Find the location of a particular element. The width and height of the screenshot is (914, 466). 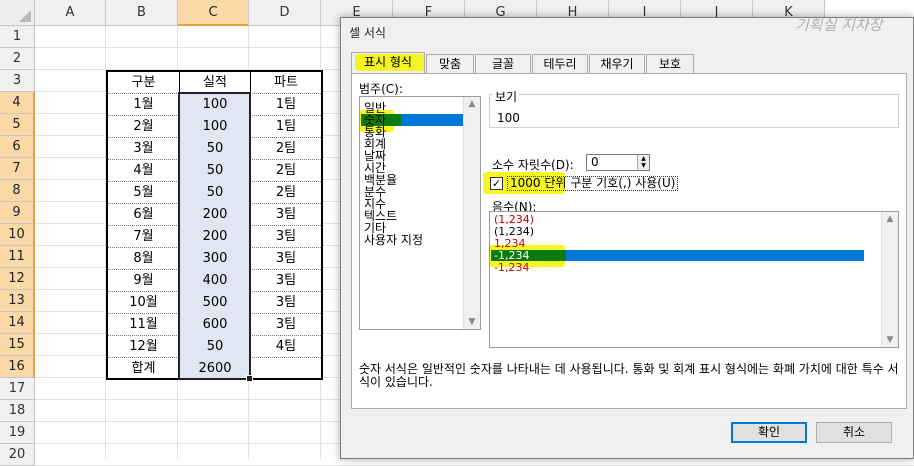

category-list: 일반 숫자 통화 회계 날짜 시간 백분율 분수 지수 텍스트 기타 사용자 지정 ▲ ▼ is located at coordinates (420, 213).